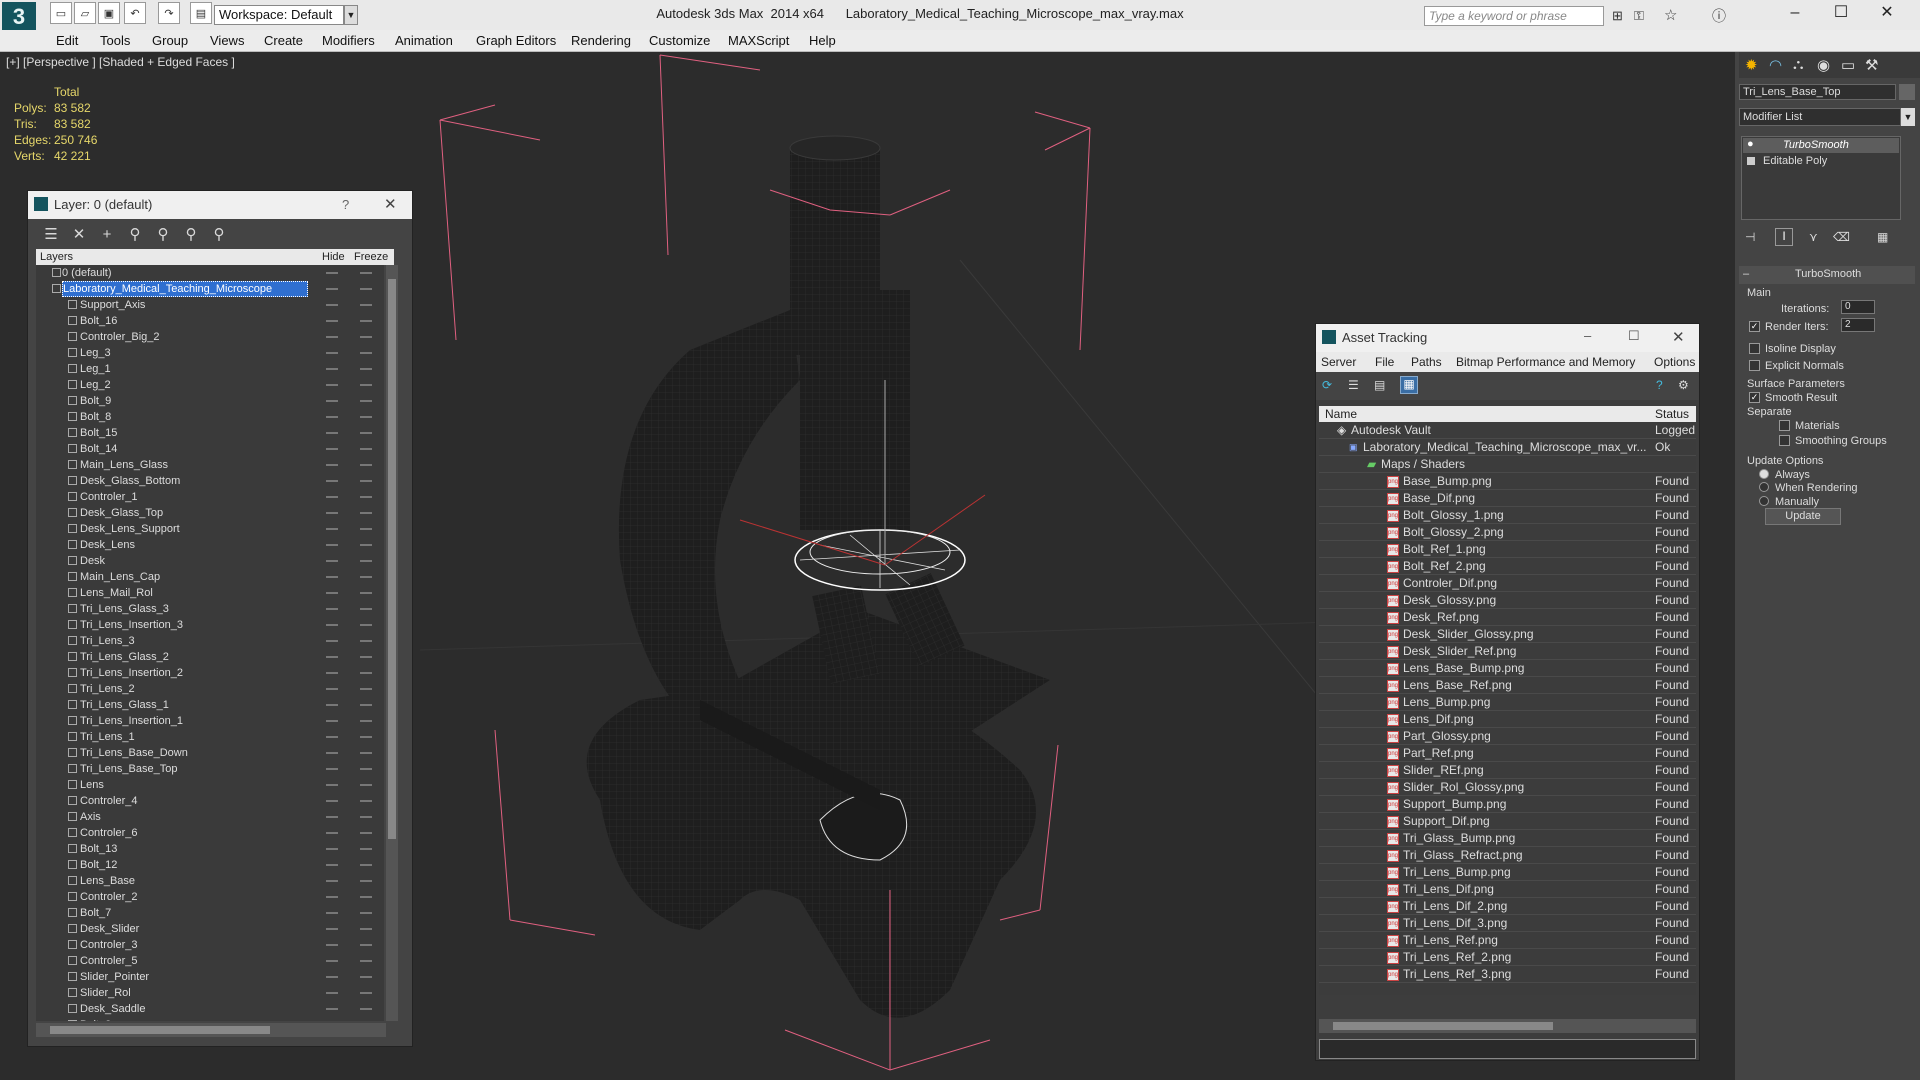 The height and width of the screenshot is (1080, 1920). I want to click on new-file-icon: ▭, so click(61, 13).